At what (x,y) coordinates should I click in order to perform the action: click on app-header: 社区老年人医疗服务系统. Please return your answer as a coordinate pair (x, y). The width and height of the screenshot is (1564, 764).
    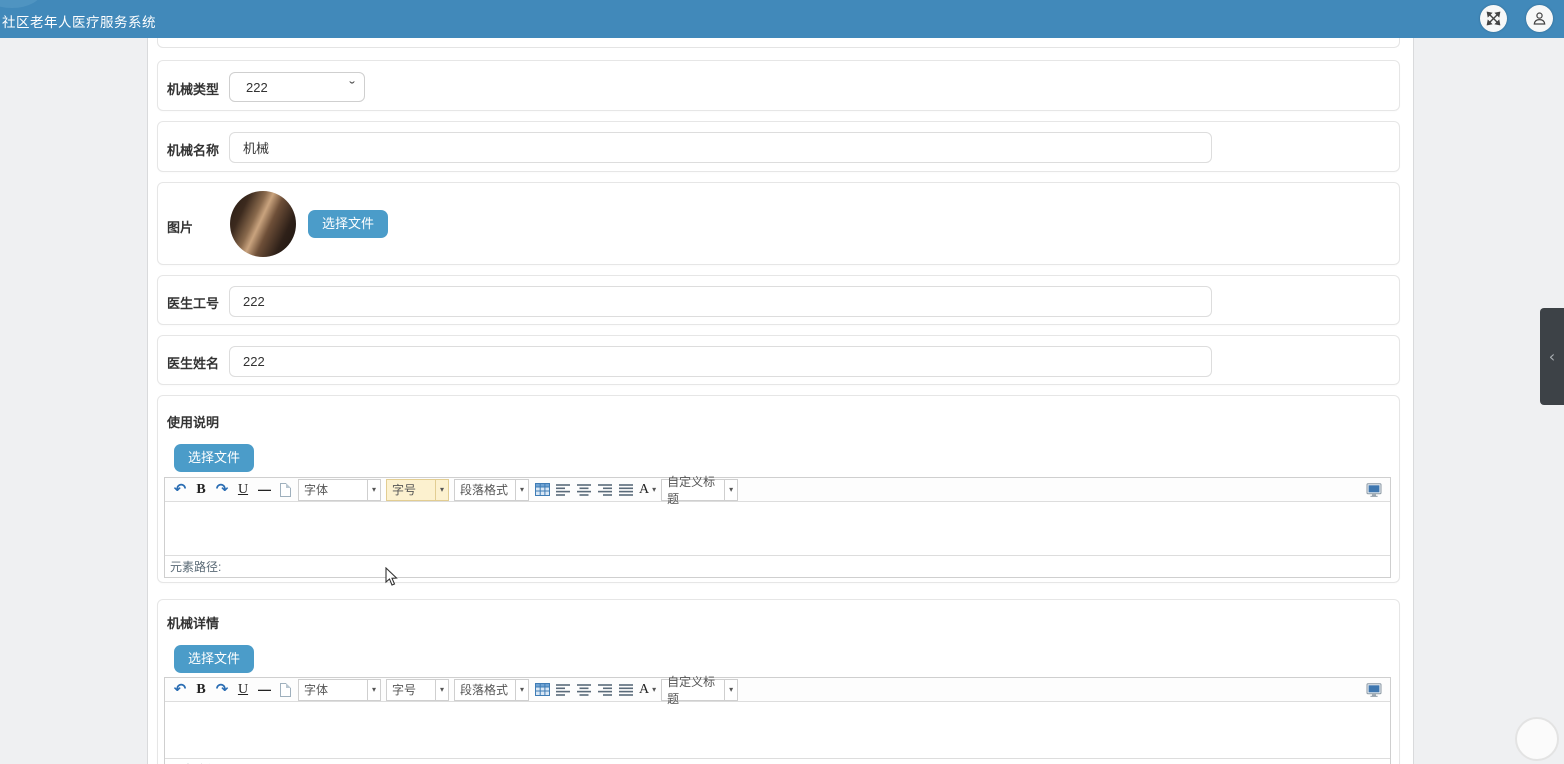
    Looking at the image, I should click on (782, 19).